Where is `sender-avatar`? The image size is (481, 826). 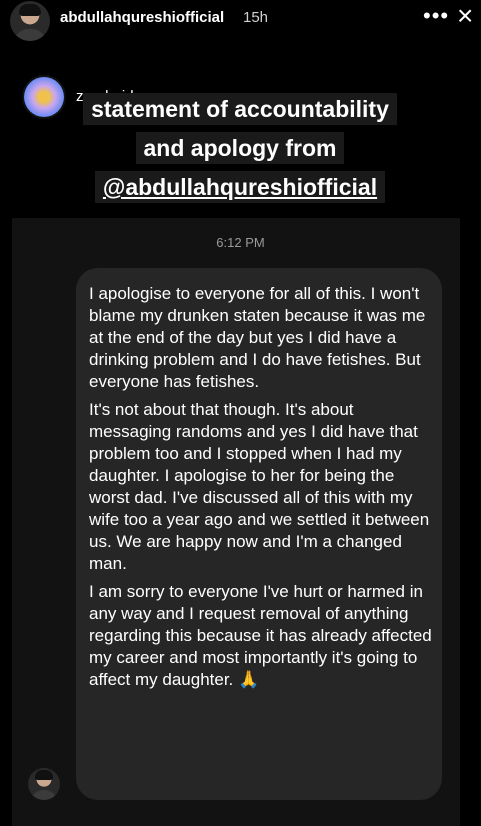
sender-avatar is located at coordinates (44, 784).